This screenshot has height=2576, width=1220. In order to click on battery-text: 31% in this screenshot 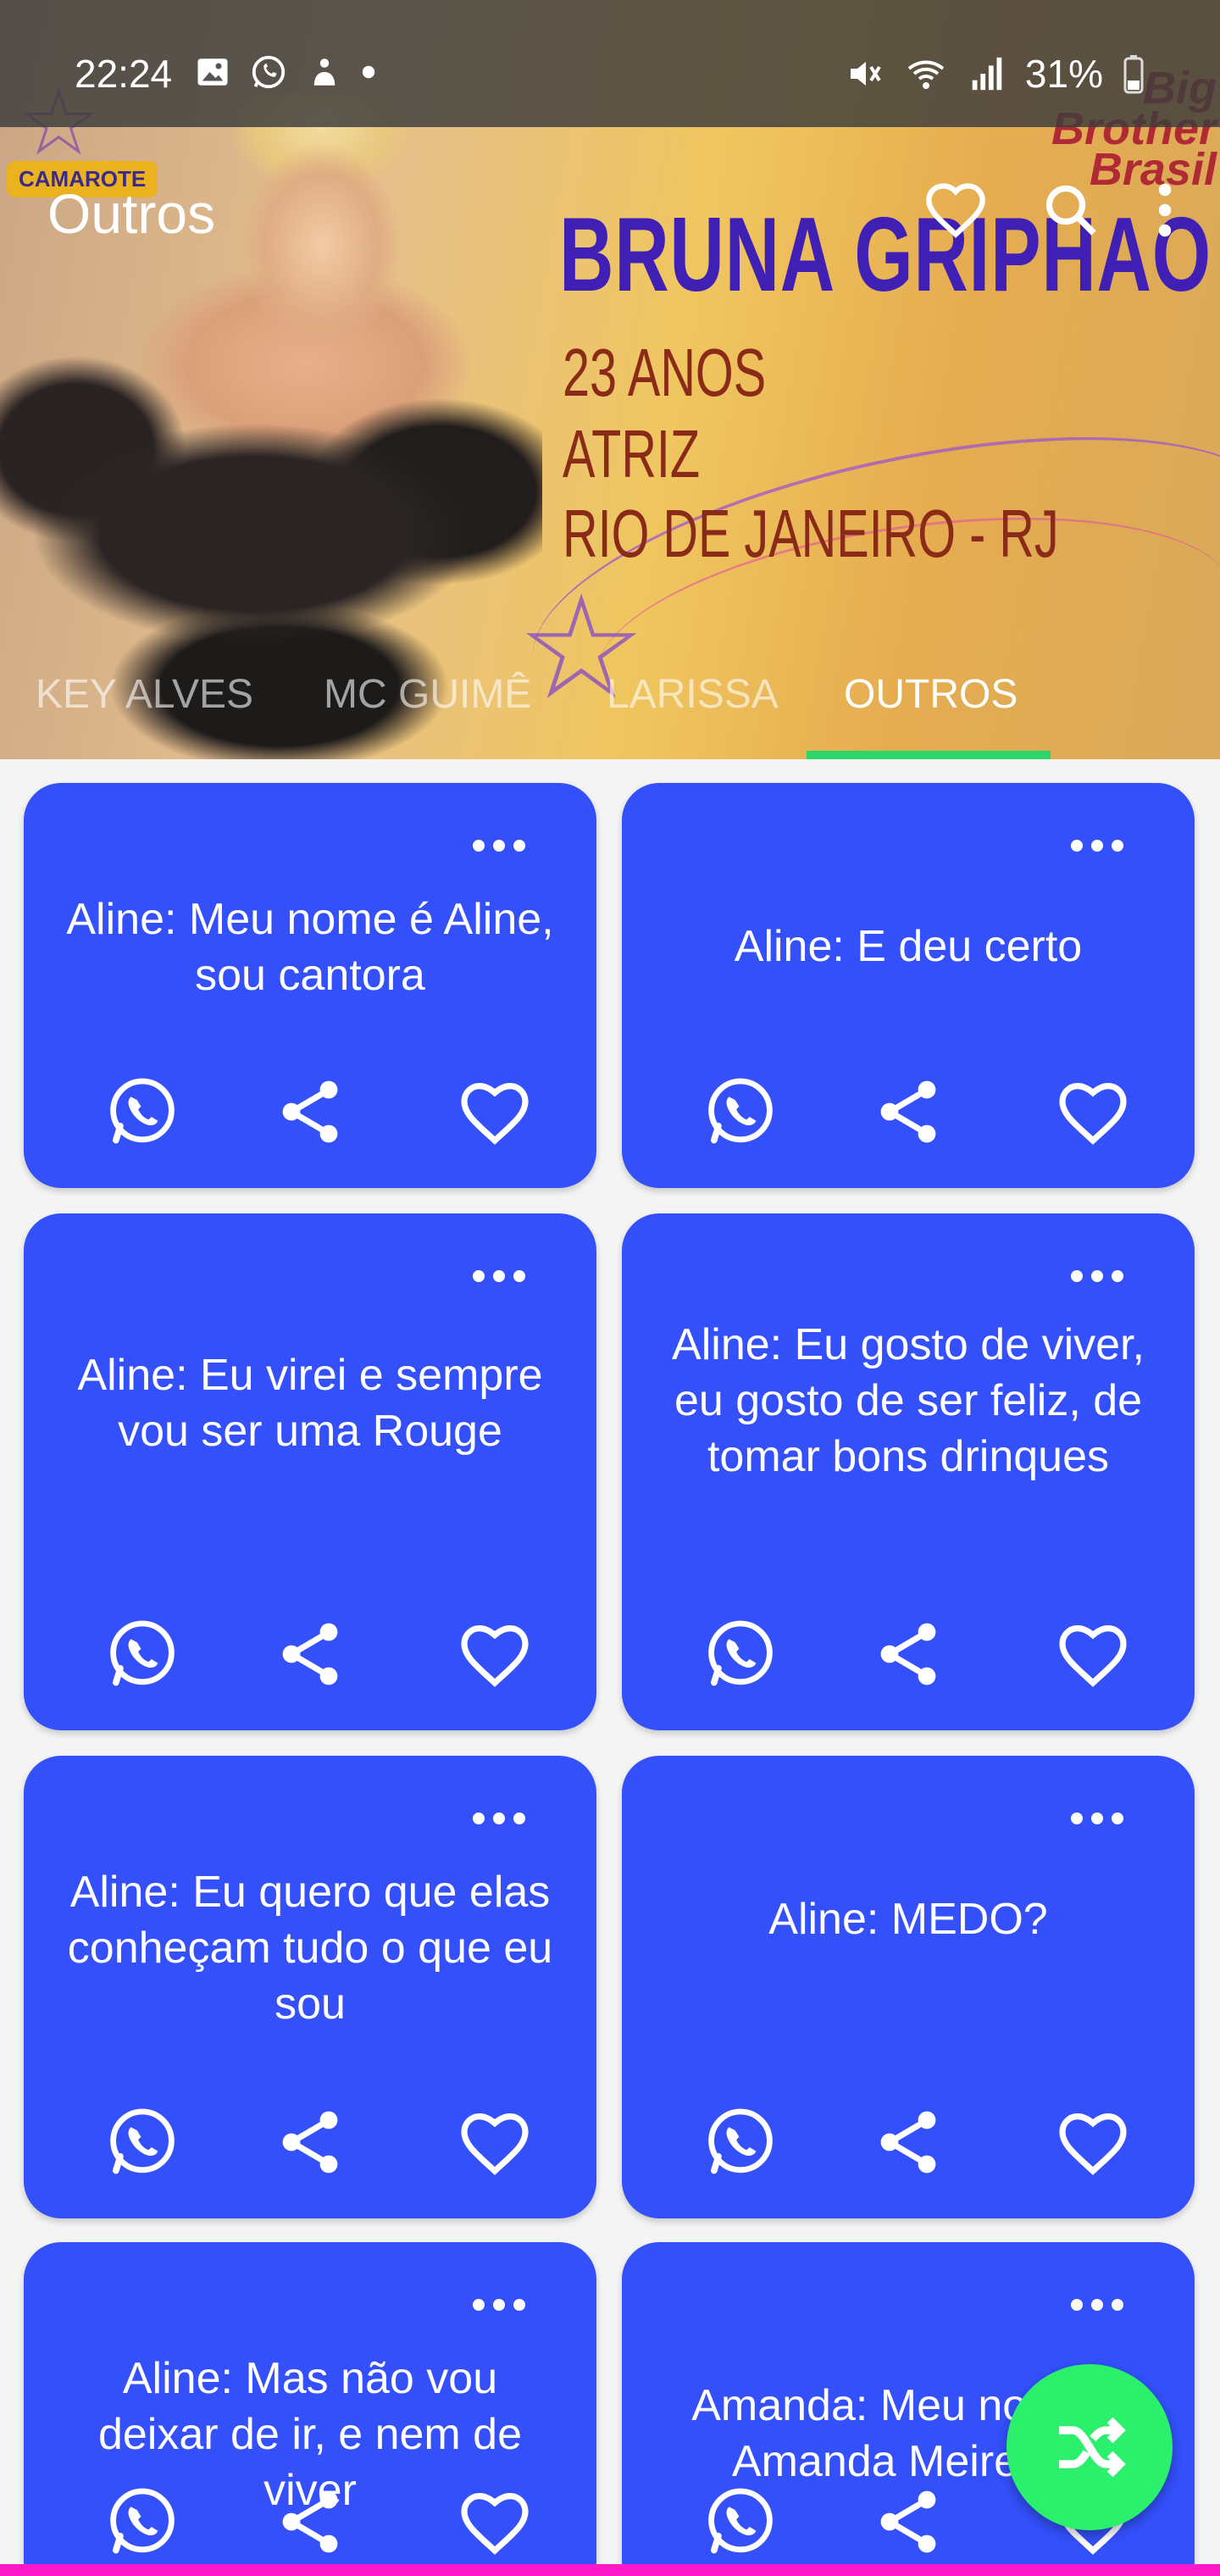, I will do `click(1063, 74)`.